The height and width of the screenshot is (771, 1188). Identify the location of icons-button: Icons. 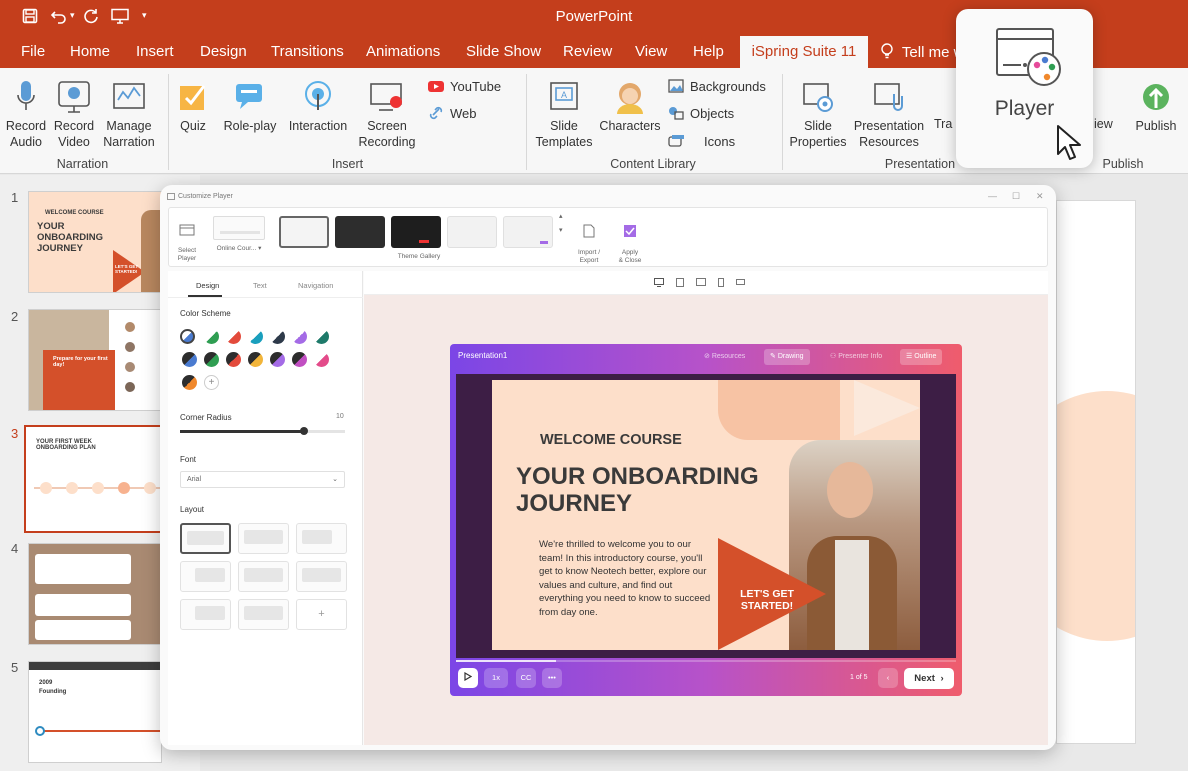
(701, 141).